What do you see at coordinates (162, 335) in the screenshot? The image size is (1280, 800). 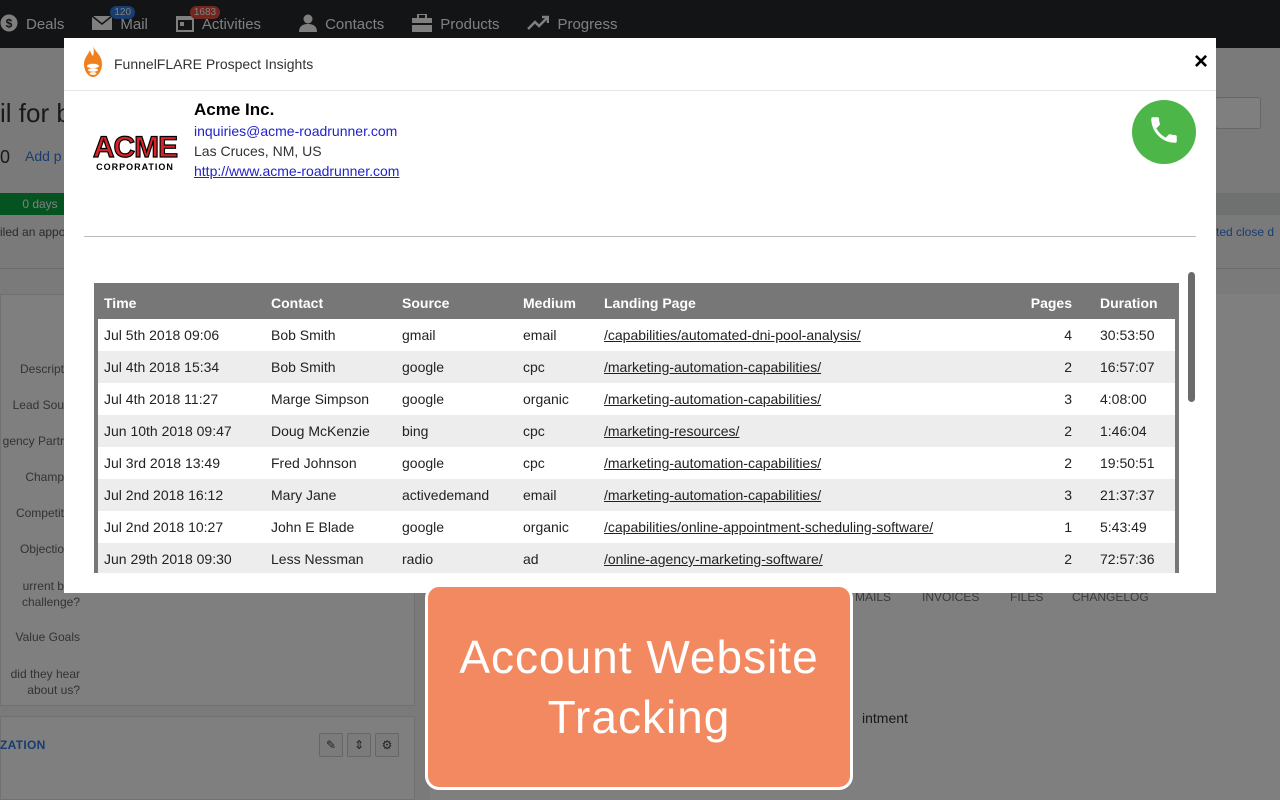 I see `table-cell: Jul 5th 2018 09:06` at bounding box center [162, 335].